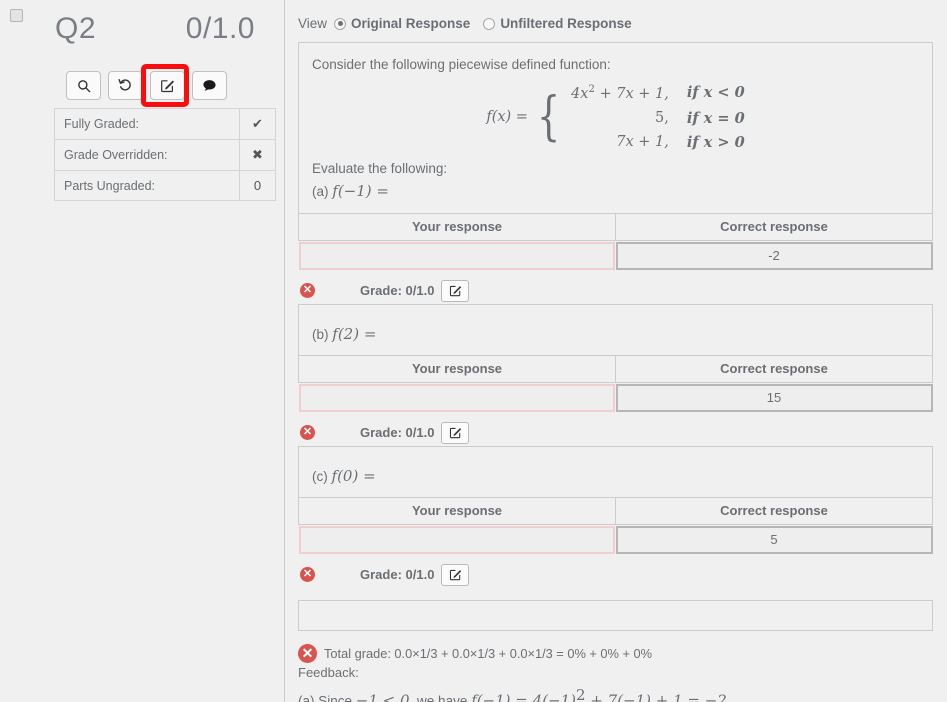  Describe the element at coordinates (616, 291) in the screenshot. I see `grade-row-a: ✕ Grade: 0/1.0` at that location.